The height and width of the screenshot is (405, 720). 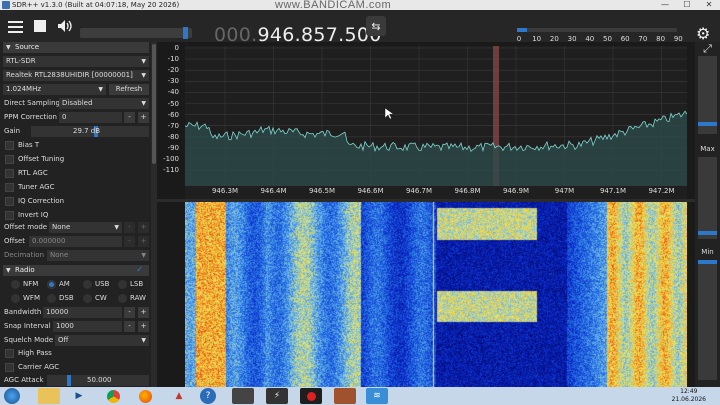 What do you see at coordinates (707, 252) in the screenshot?
I see `min-label: Min` at bounding box center [707, 252].